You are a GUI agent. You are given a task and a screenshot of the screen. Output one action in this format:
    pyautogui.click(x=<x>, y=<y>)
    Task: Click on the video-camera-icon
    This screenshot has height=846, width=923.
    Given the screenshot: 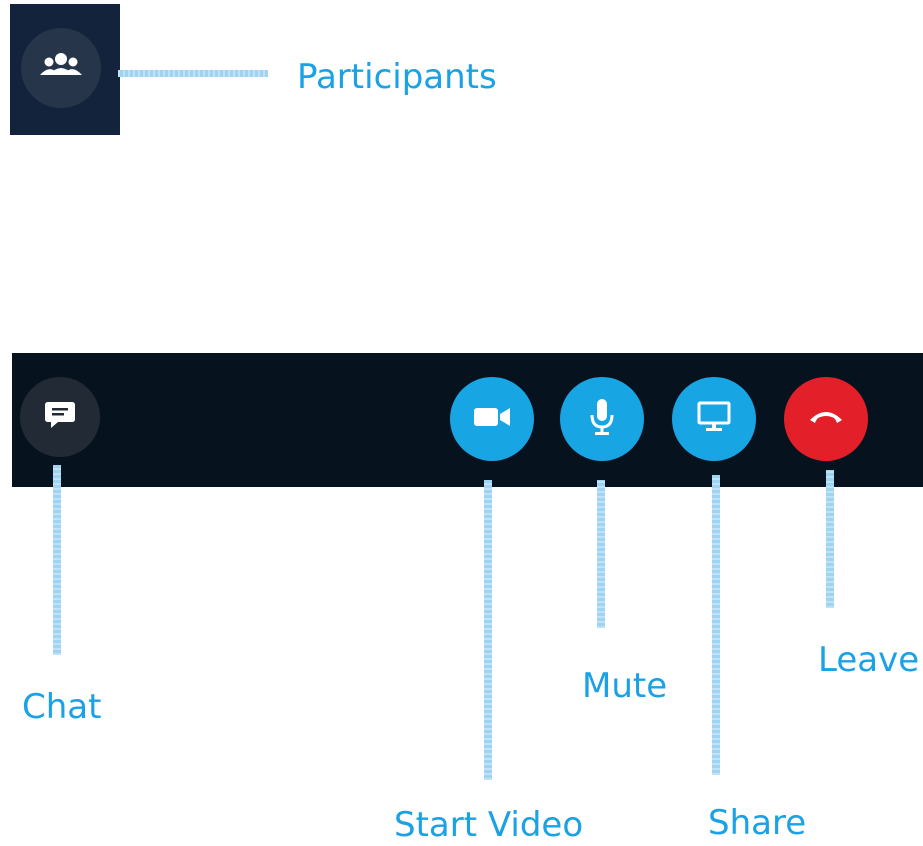 What is the action you would take?
    pyautogui.click(x=492, y=419)
    